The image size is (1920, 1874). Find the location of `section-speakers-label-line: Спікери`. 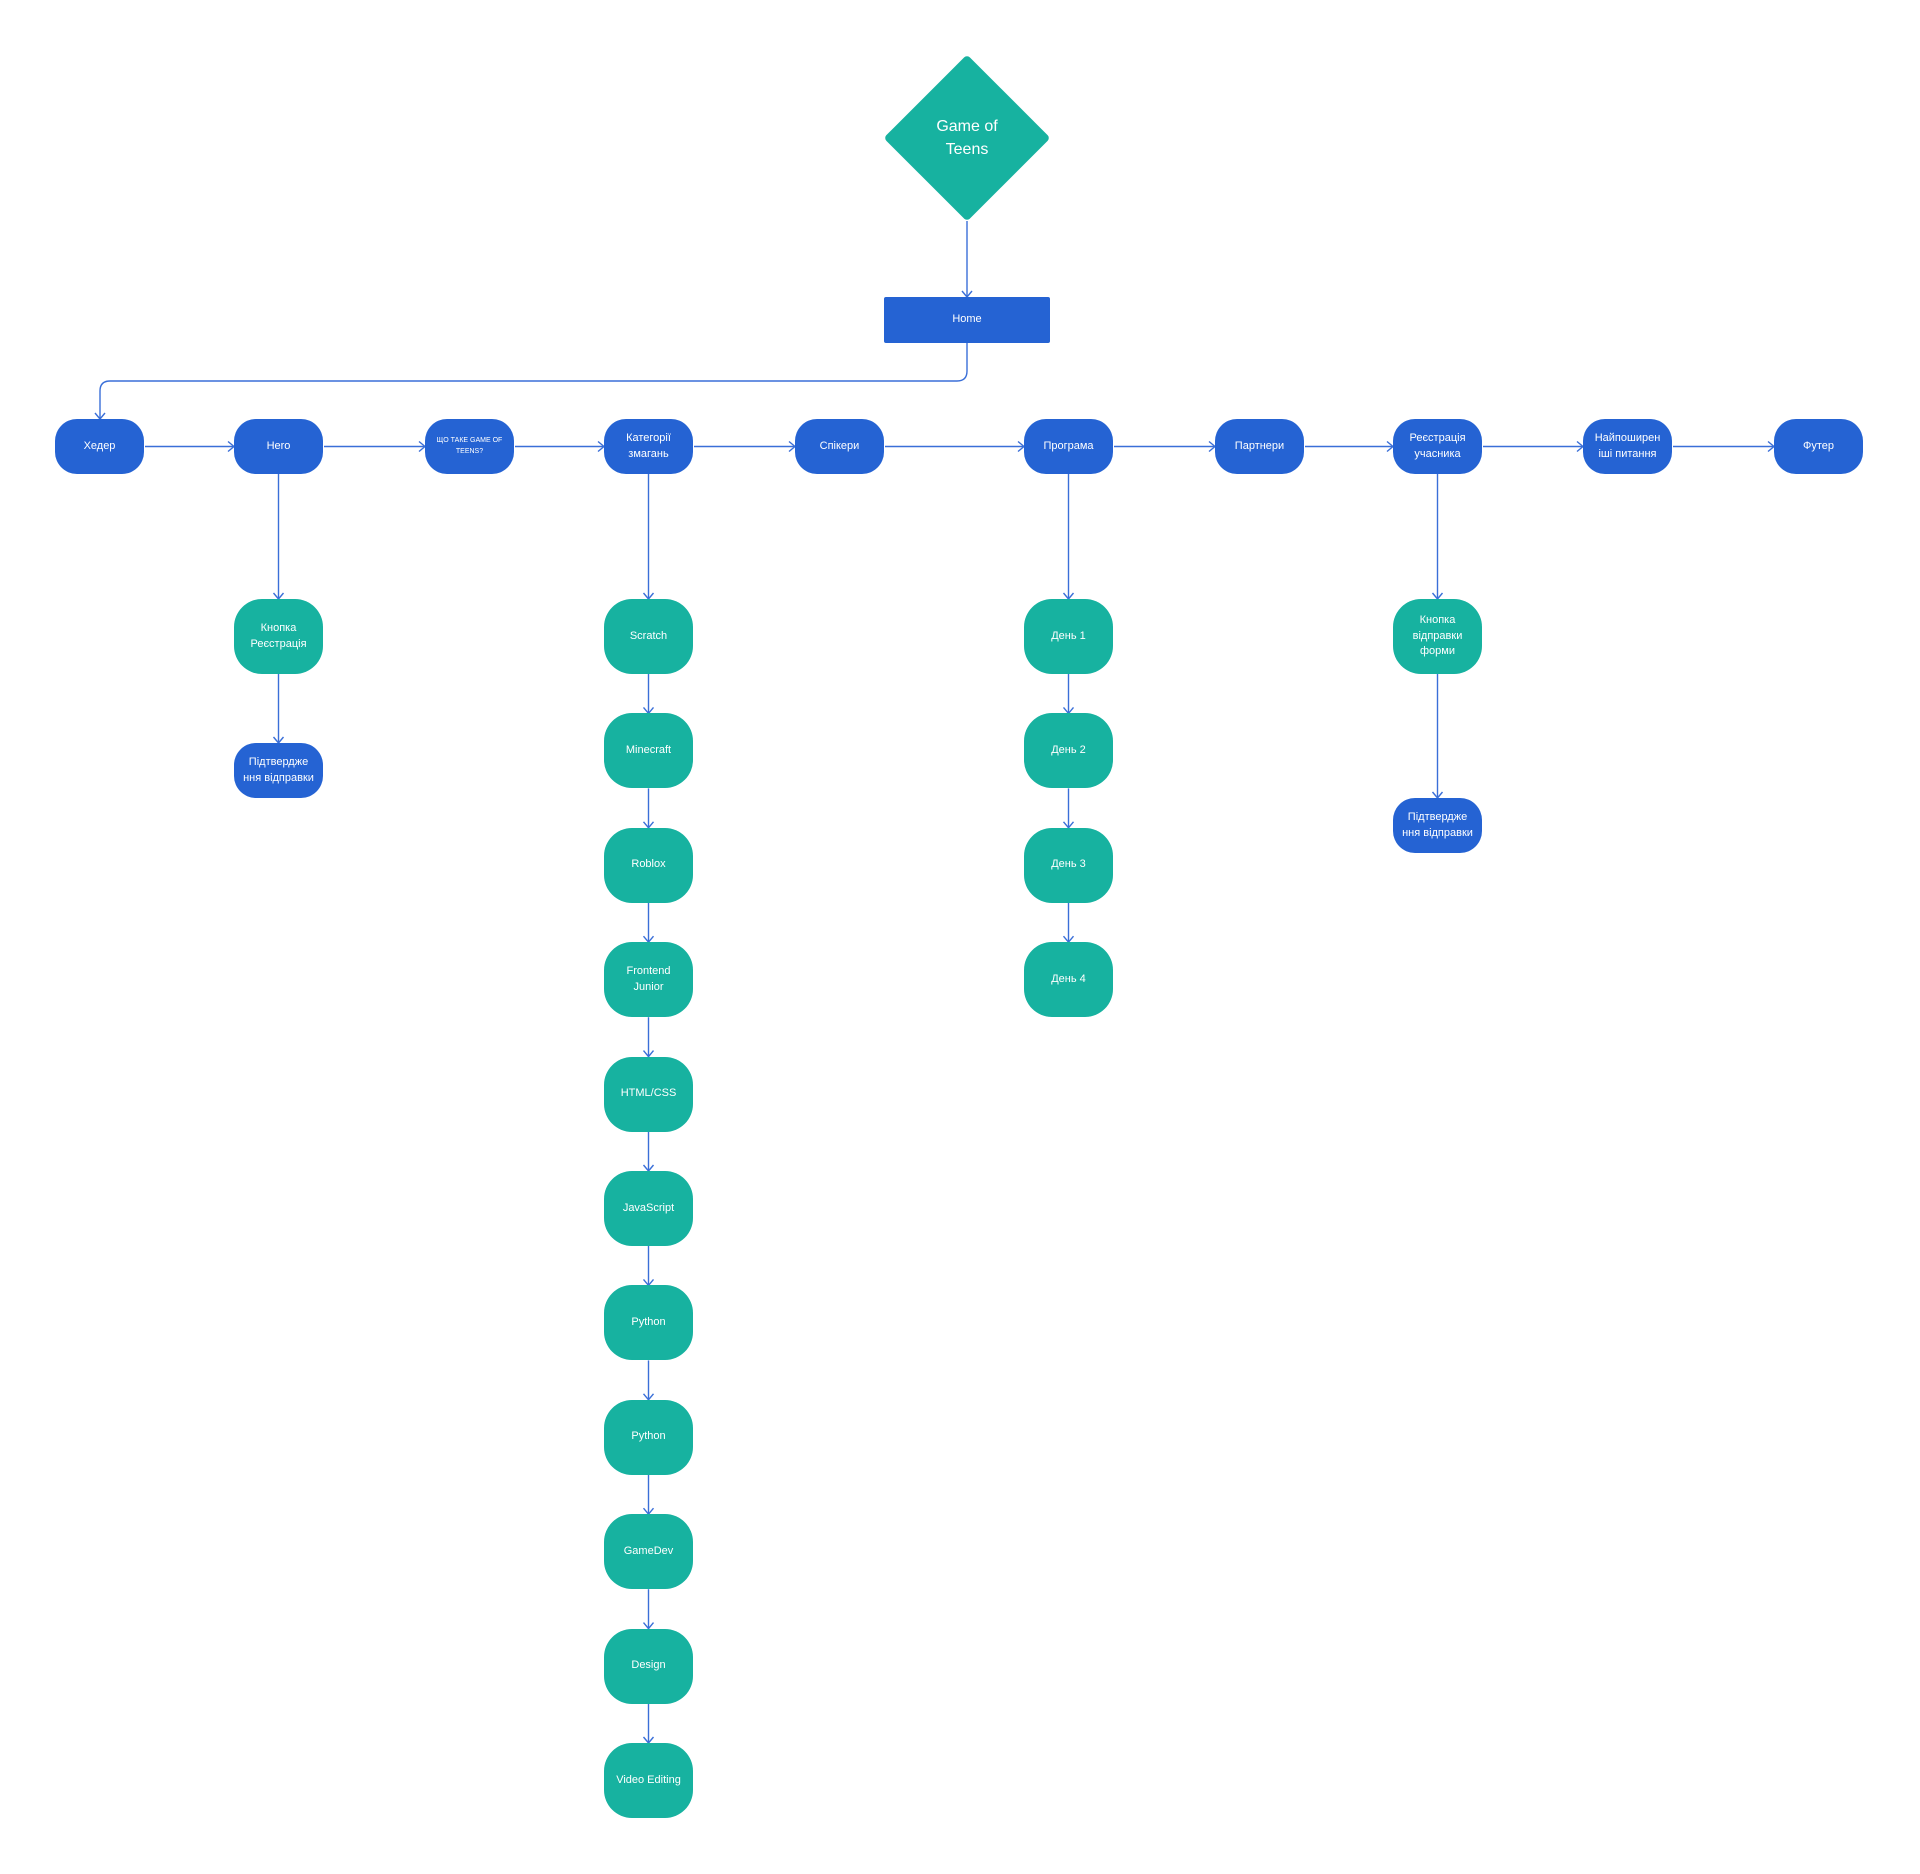

section-speakers-label-line: Спікери is located at coordinates (839, 445).